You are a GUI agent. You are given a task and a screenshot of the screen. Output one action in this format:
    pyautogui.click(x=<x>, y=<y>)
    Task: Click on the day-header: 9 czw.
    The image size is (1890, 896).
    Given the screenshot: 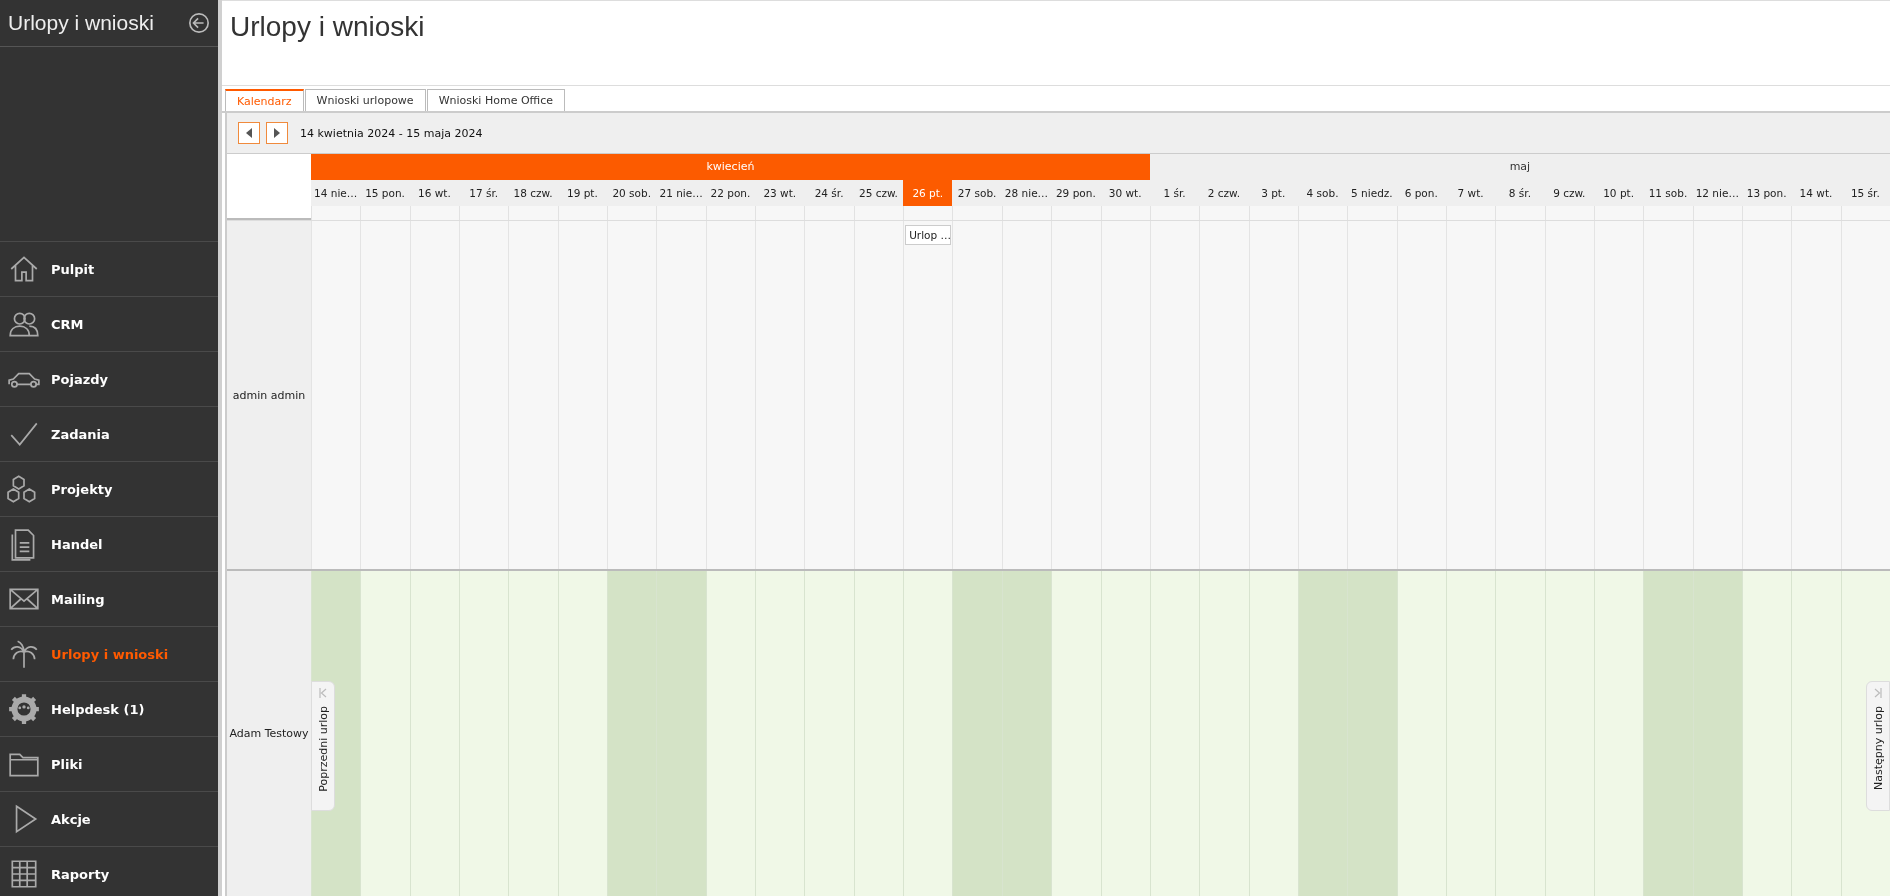 What is the action you would take?
    pyautogui.click(x=1569, y=193)
    